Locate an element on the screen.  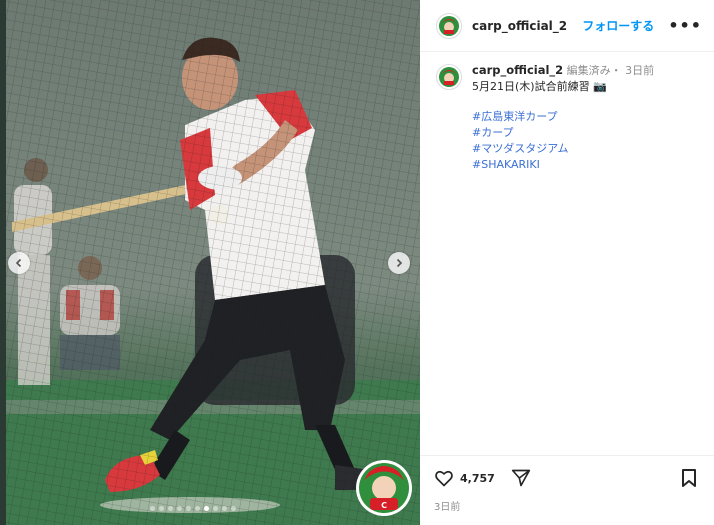
like-count: 4,757 is located at coordinates (477, 478).